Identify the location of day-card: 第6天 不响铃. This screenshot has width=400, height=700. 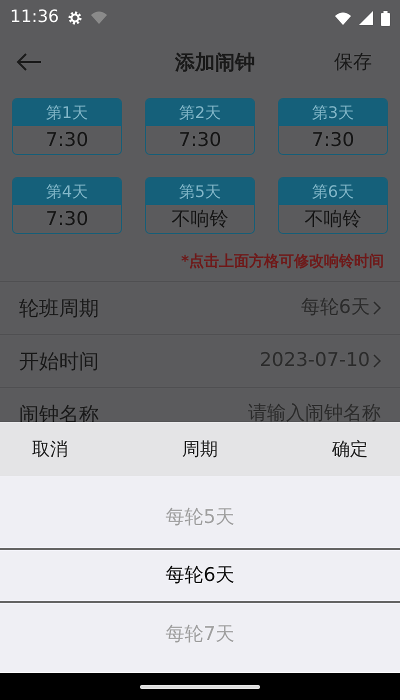
(333, 205).